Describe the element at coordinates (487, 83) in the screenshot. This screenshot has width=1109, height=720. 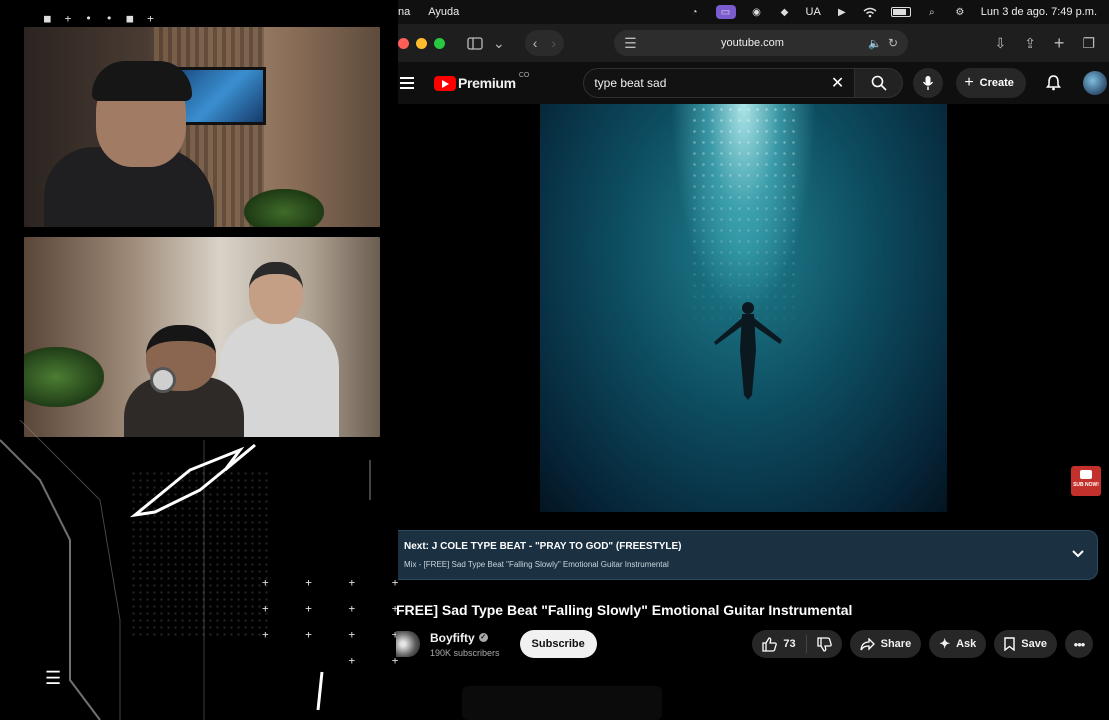
I see `youtube-brand: Premium` at that location.